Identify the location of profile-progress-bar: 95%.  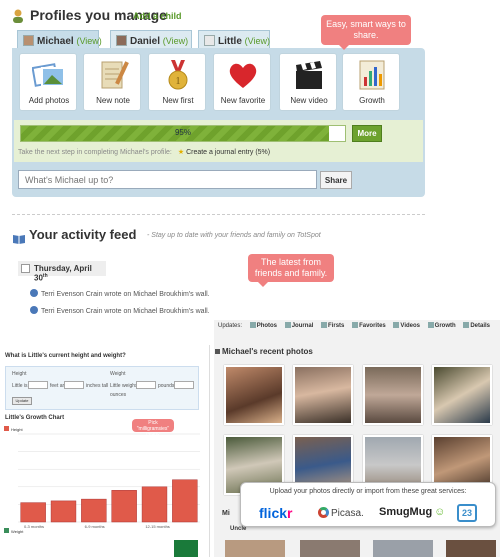
(183, 133).